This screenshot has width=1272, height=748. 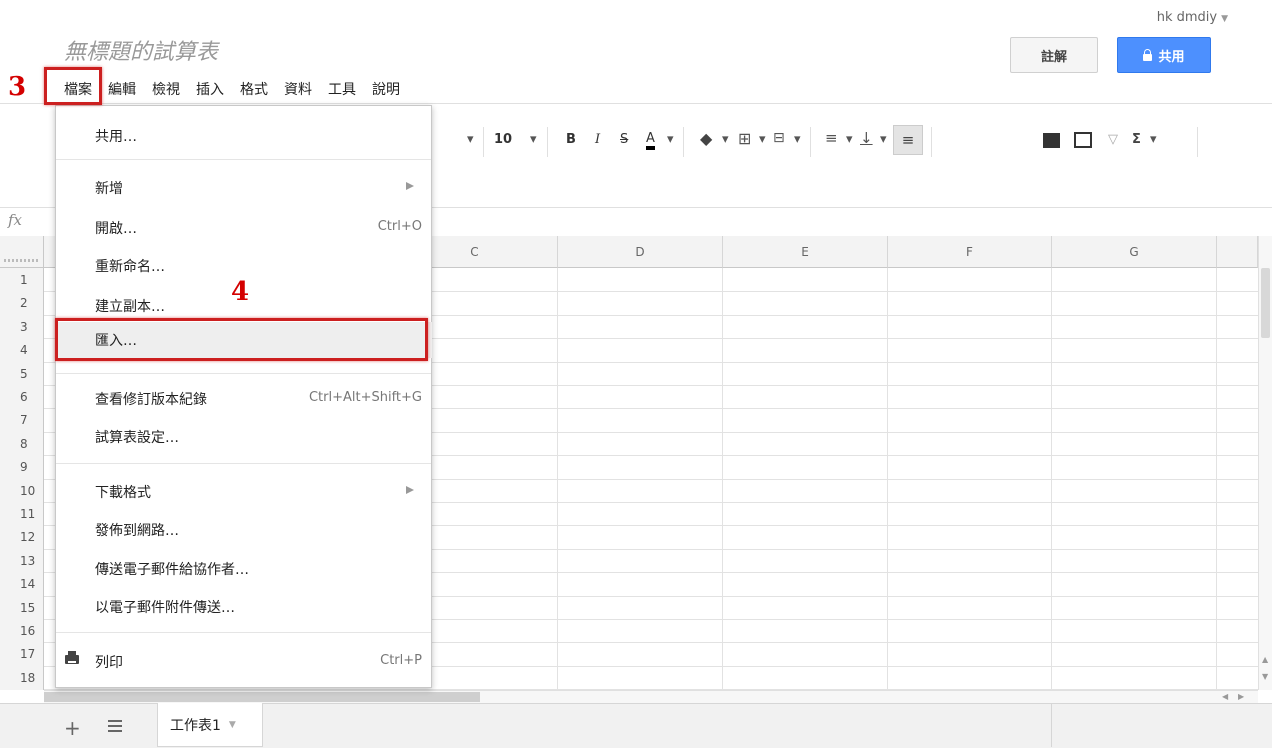 I want to click on row-header: 6, so click(x=22, y=397).